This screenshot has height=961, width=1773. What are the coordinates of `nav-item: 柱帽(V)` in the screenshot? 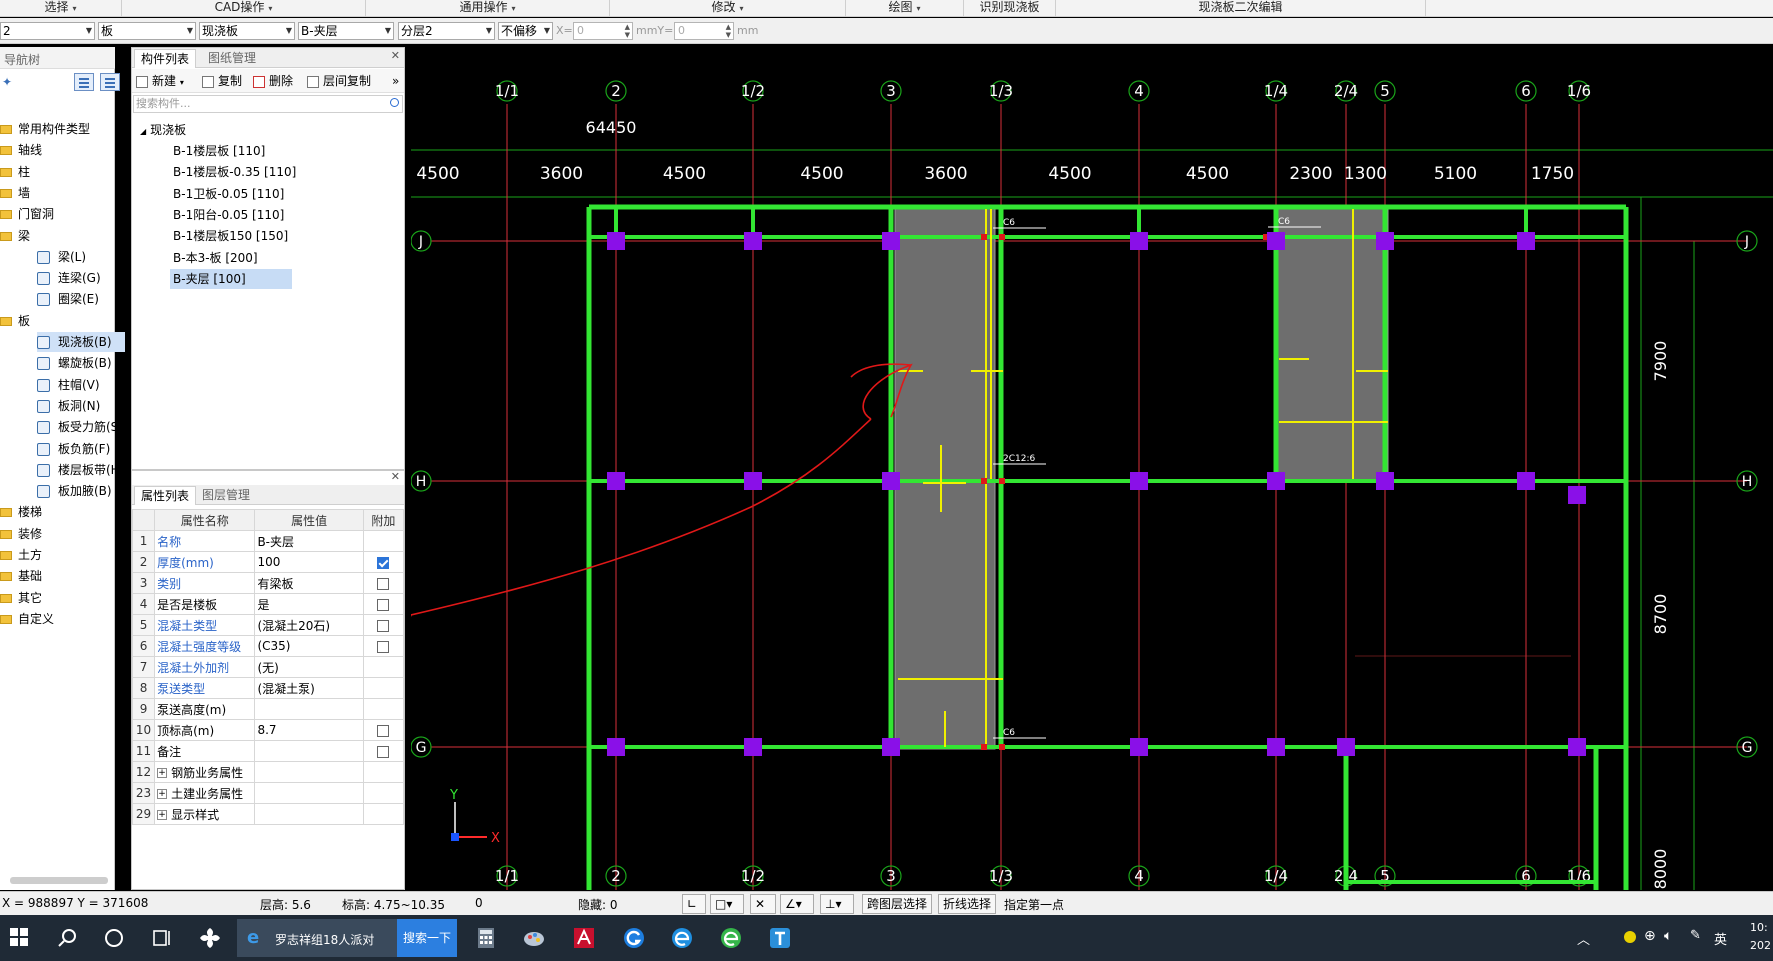 It's located at (81, 385).